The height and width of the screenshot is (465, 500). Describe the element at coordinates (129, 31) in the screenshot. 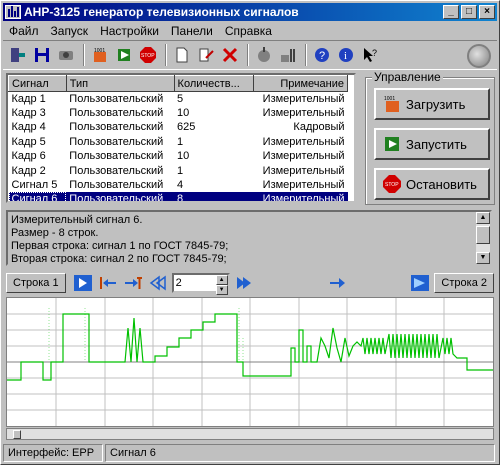

I see `menu-settings: Настройки` at that location.